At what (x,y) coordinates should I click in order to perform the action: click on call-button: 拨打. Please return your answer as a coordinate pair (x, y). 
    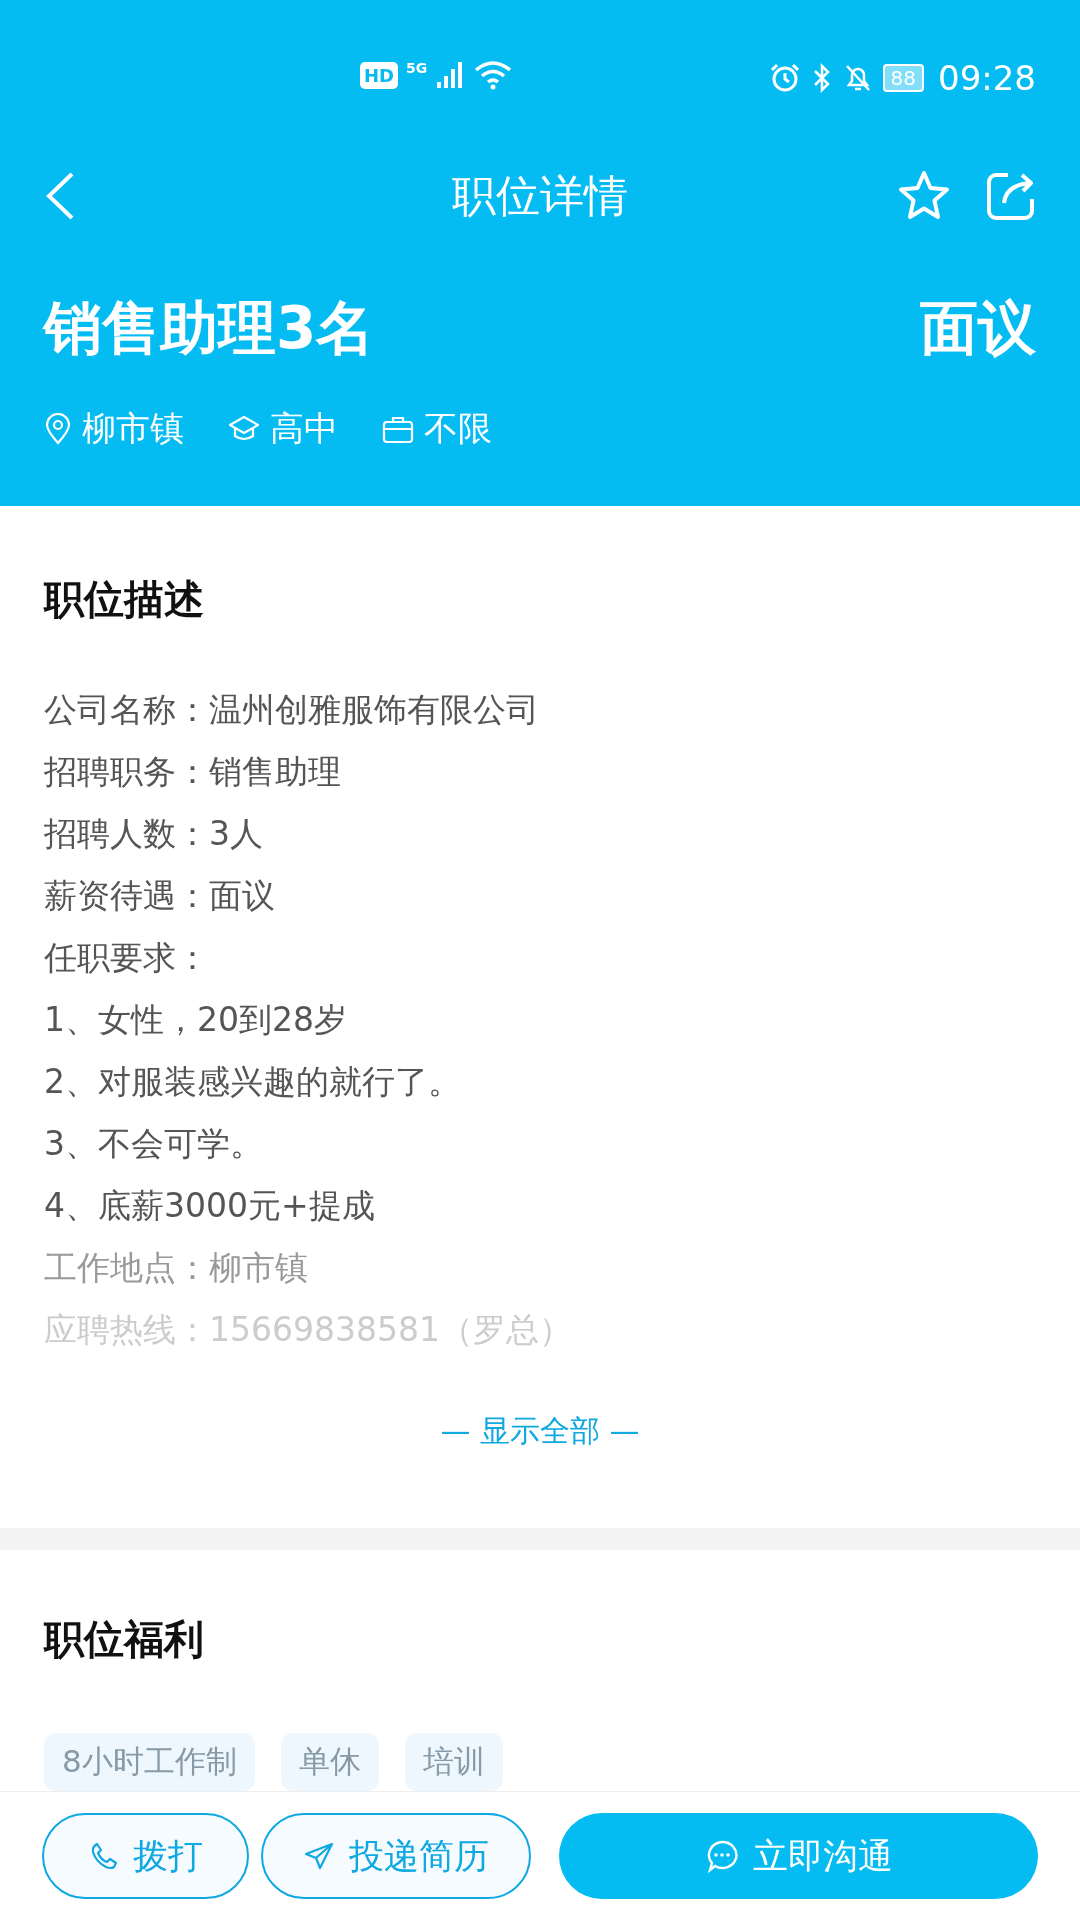
    Looking at the image, I should click on (145, 1856).